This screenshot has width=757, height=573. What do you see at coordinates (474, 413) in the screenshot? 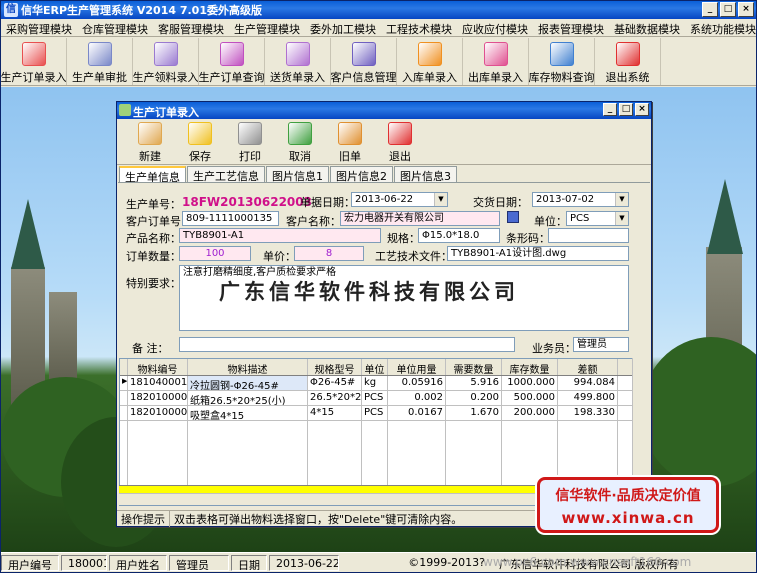
I see `grid-cell: 1.670` at bounding box center [474, 413].